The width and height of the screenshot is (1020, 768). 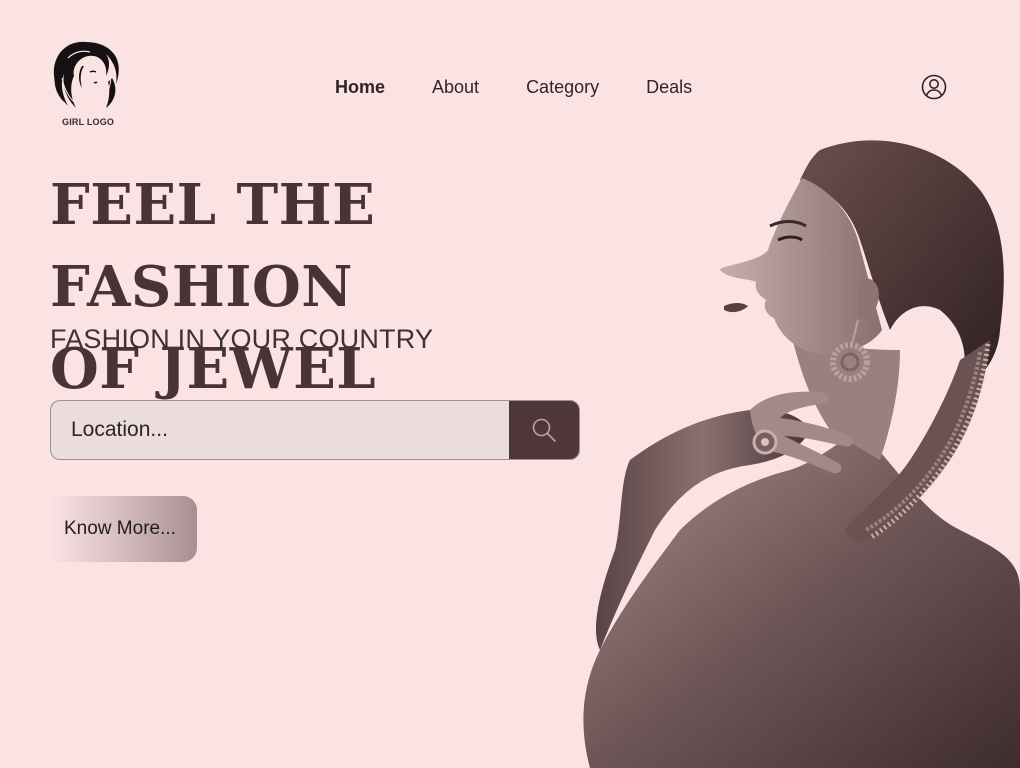 What do you see at coordinates (88, 122) in the screenshot?
I see `logo-text: GIRL LOGO` at bounding box center [88, 122].